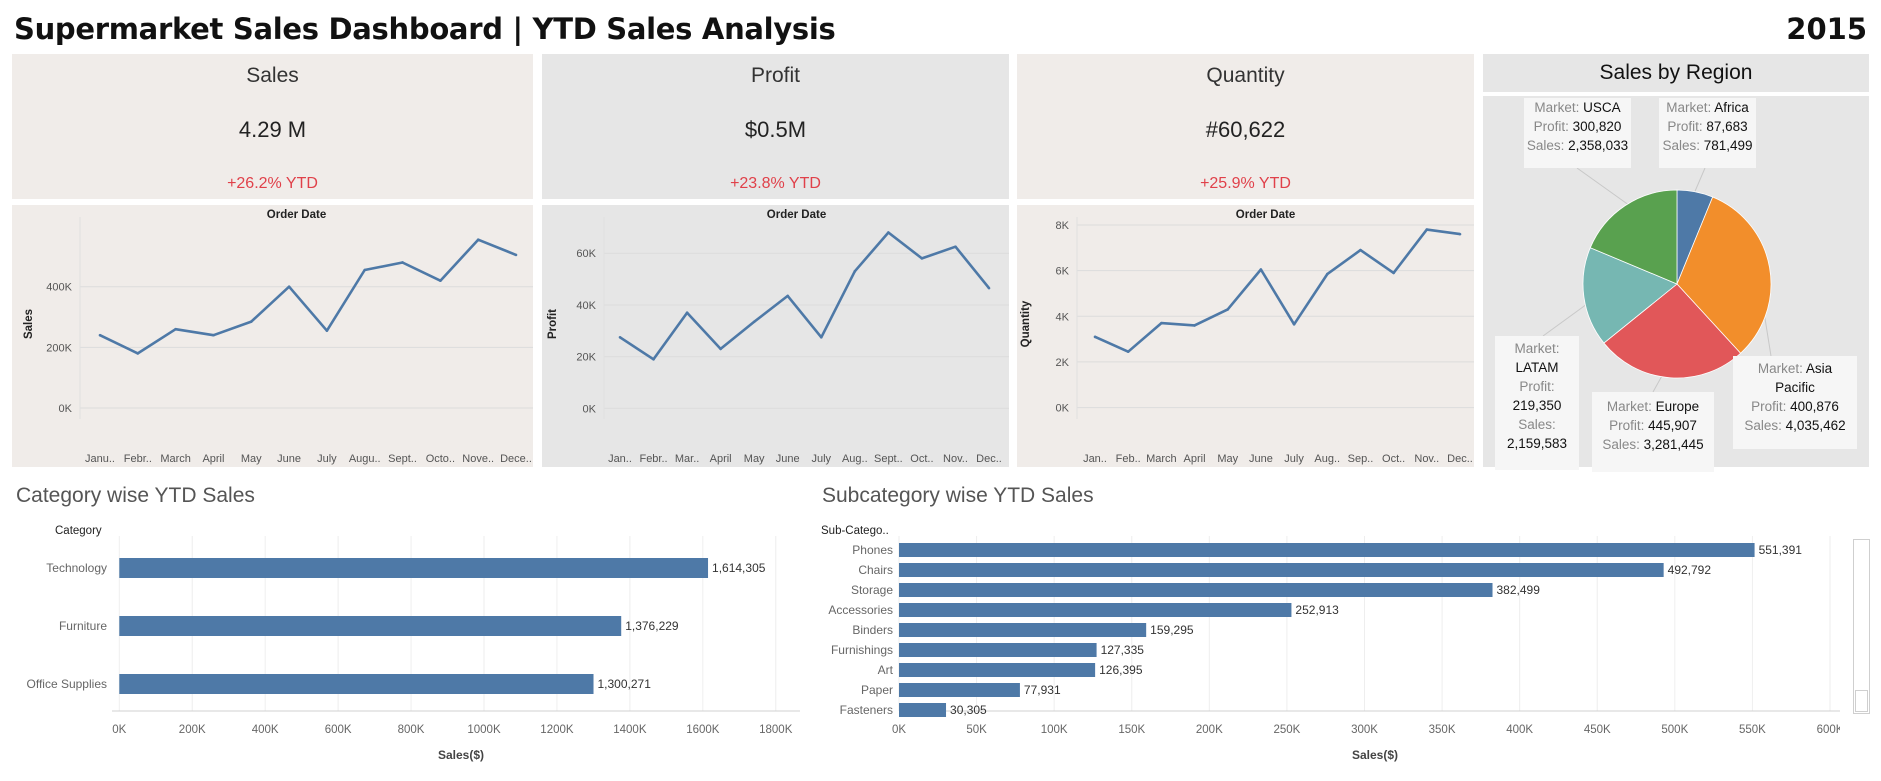  Describe the element at coordinates (1063, 317) in the screenshot. I see `y-tick-label: 4K` at that location.